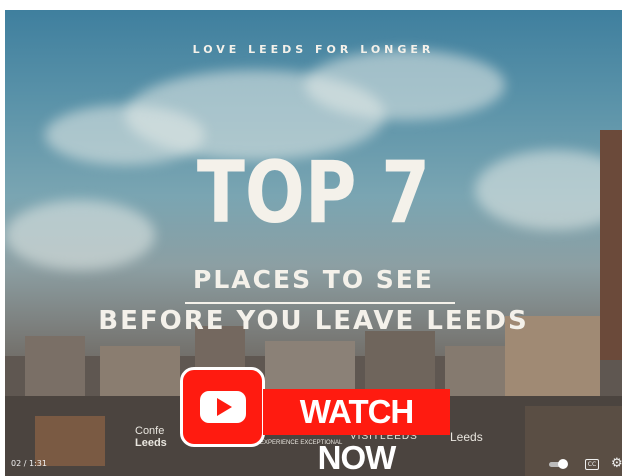 This screenshot has height=476, width=622. Describe the element at coordinates (313, 49) in the screenshot. I see `tagline: LOVE LEEDS FOR LONGER` at that location.